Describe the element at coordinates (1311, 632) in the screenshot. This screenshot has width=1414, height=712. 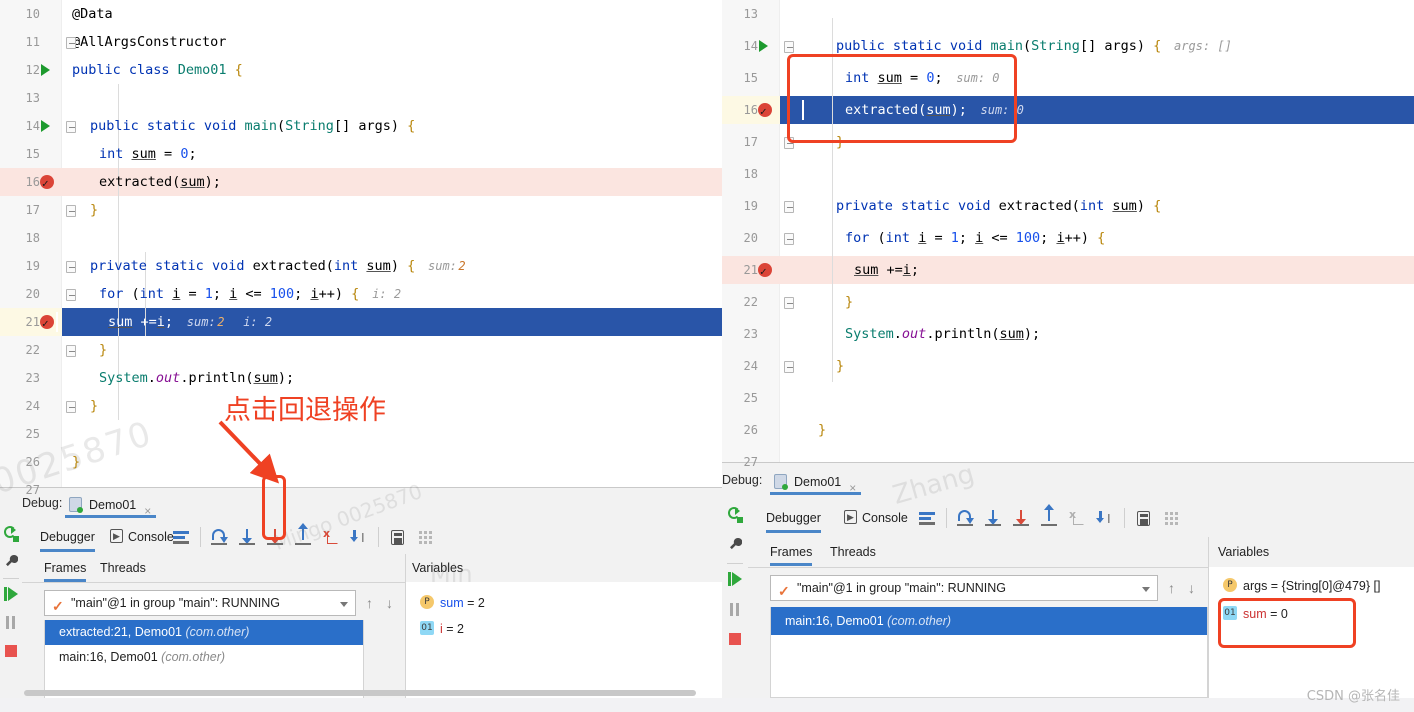
I see `right-variables-list: Pargs = {String[0]@479} [] 01 sum = 0` at that location.